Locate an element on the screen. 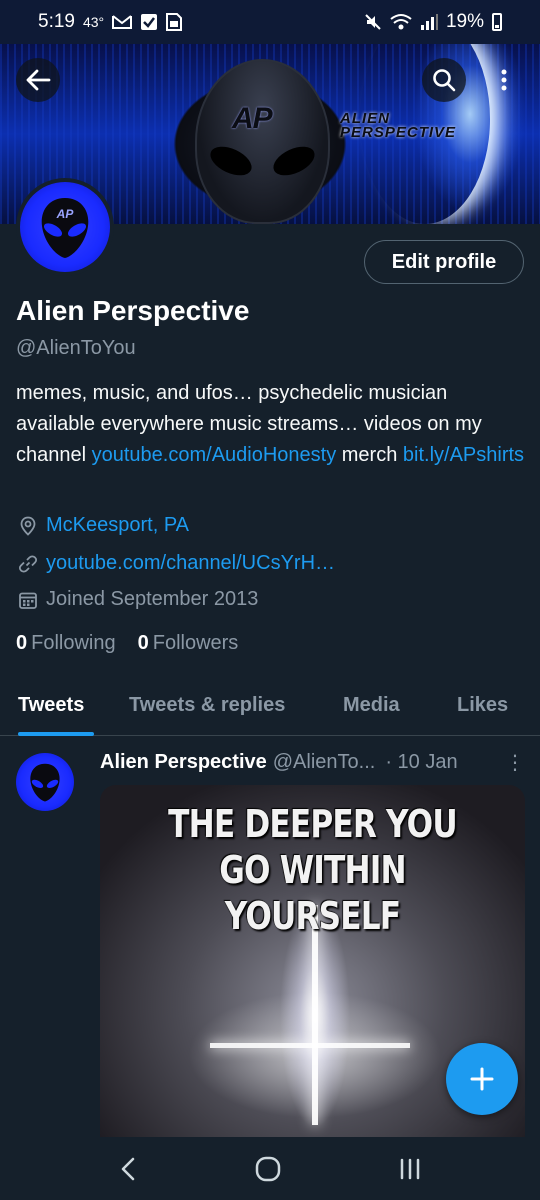 Image resolution: width=540 pixels, height=1200 pixels. back-button is located at coordinates (38, 80).